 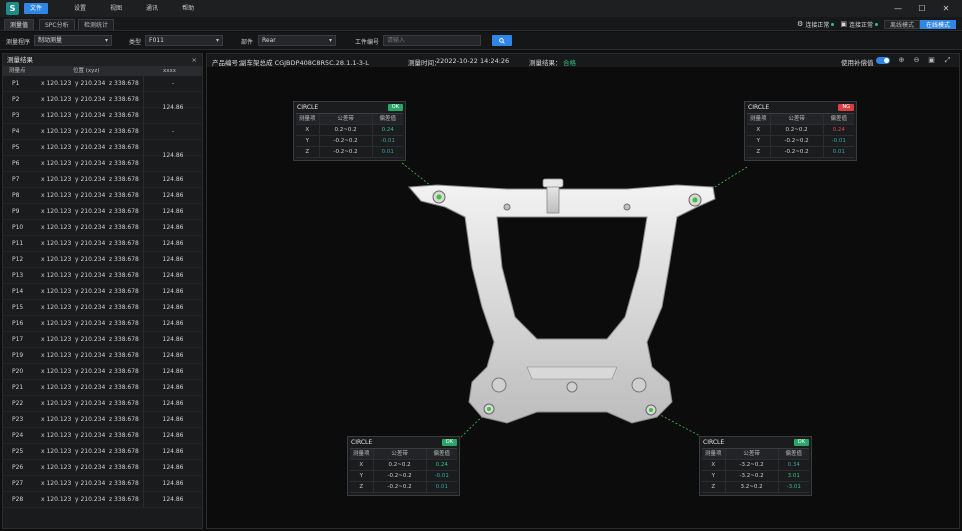 What do you see at coordinates (102, 60) in the screenshot?
I see `results-panel-header: 测量结果 ×` at bounding box center [102, 60].